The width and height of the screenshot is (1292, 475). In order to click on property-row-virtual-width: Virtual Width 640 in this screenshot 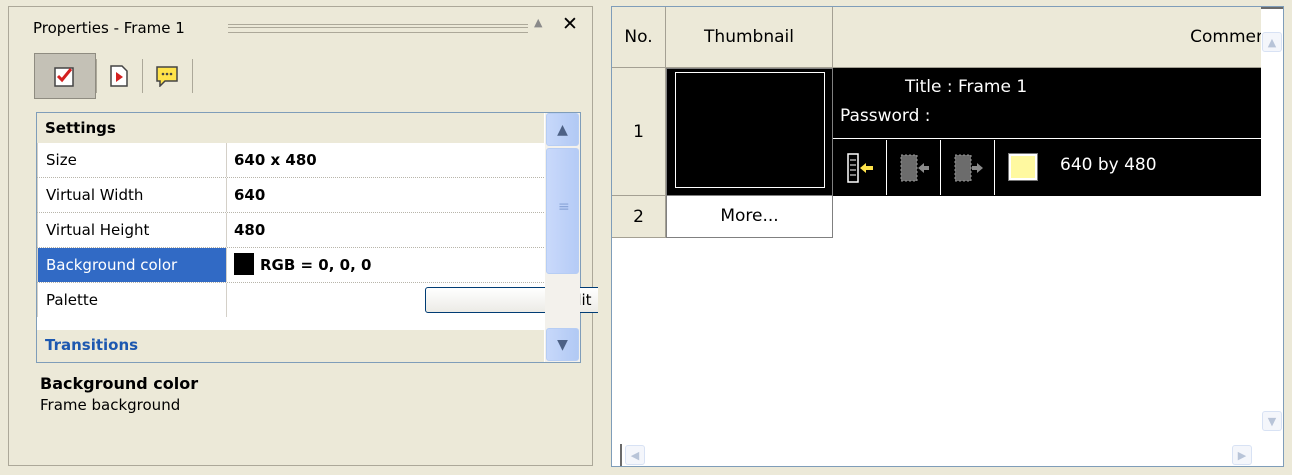, I will do `click(290, 195)`.